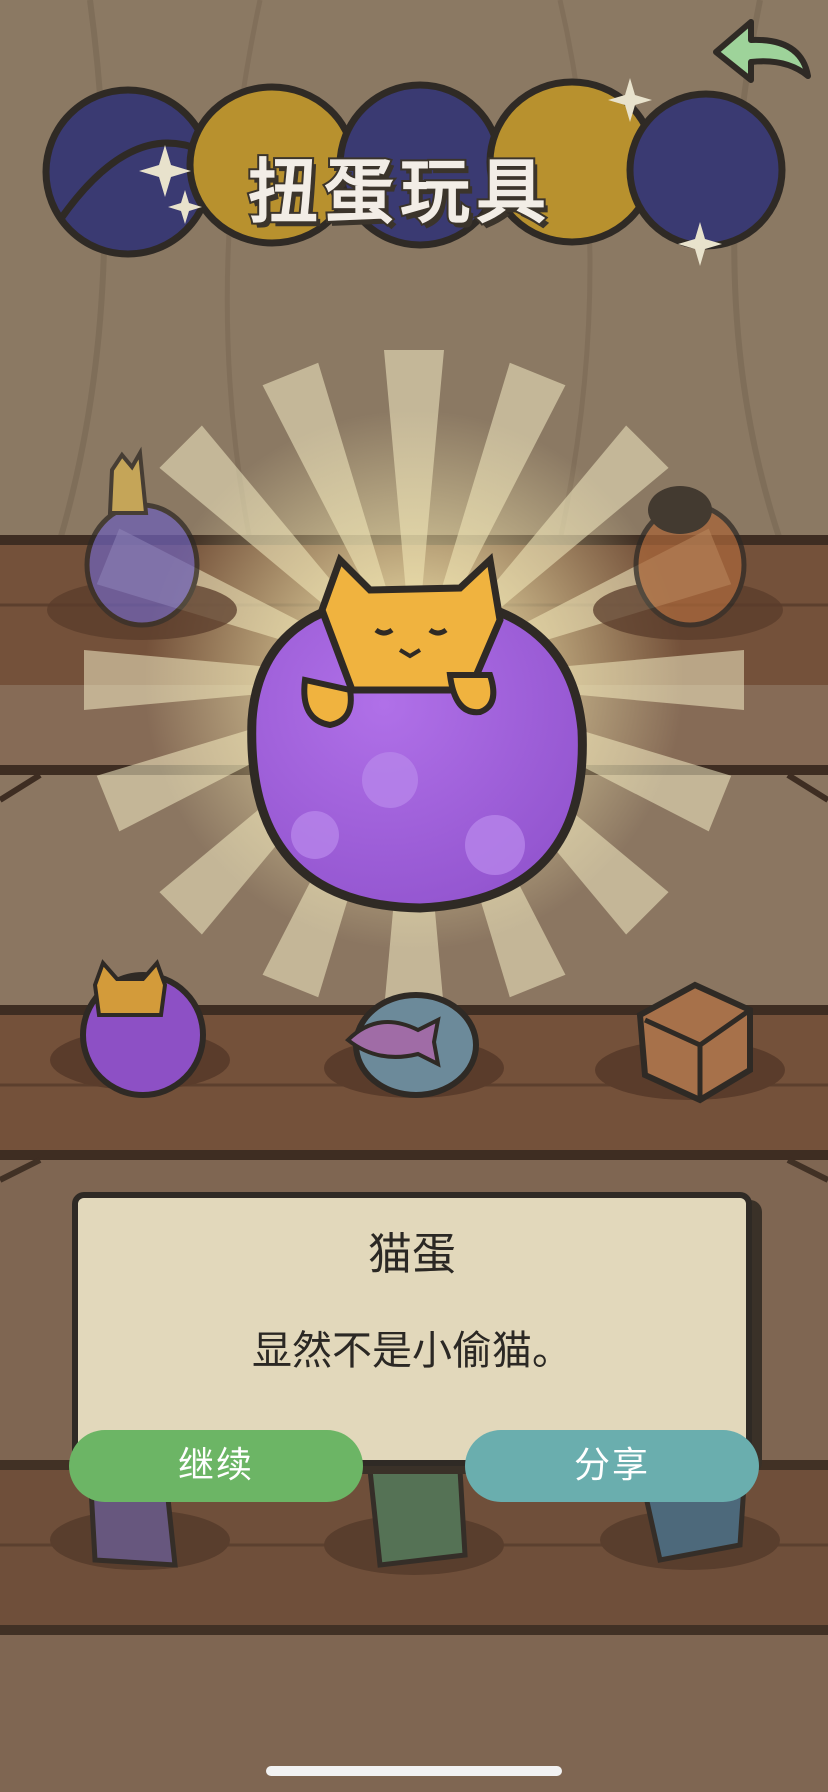 This screenshot has height=1792, width=828. Describe the element at coordinates (414, 1771) in the screenshot. I see `home-indicator` at that location.